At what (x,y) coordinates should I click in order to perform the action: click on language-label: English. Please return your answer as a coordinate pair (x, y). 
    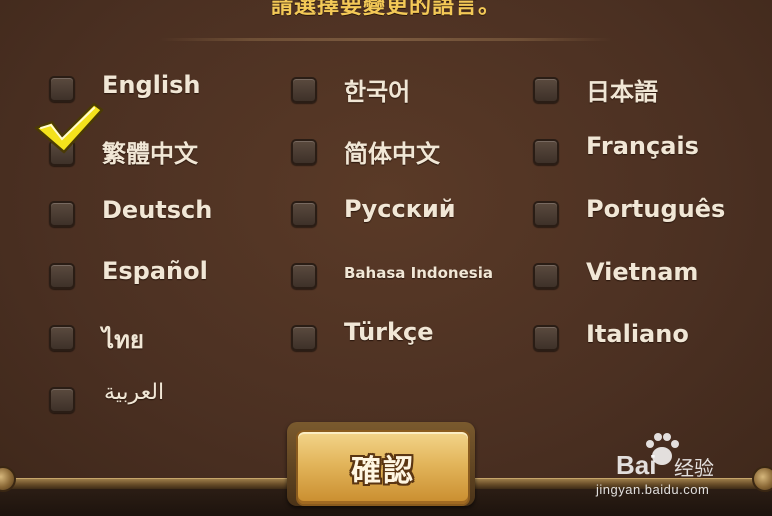
    Looking at the image, I should click on (151, 85).